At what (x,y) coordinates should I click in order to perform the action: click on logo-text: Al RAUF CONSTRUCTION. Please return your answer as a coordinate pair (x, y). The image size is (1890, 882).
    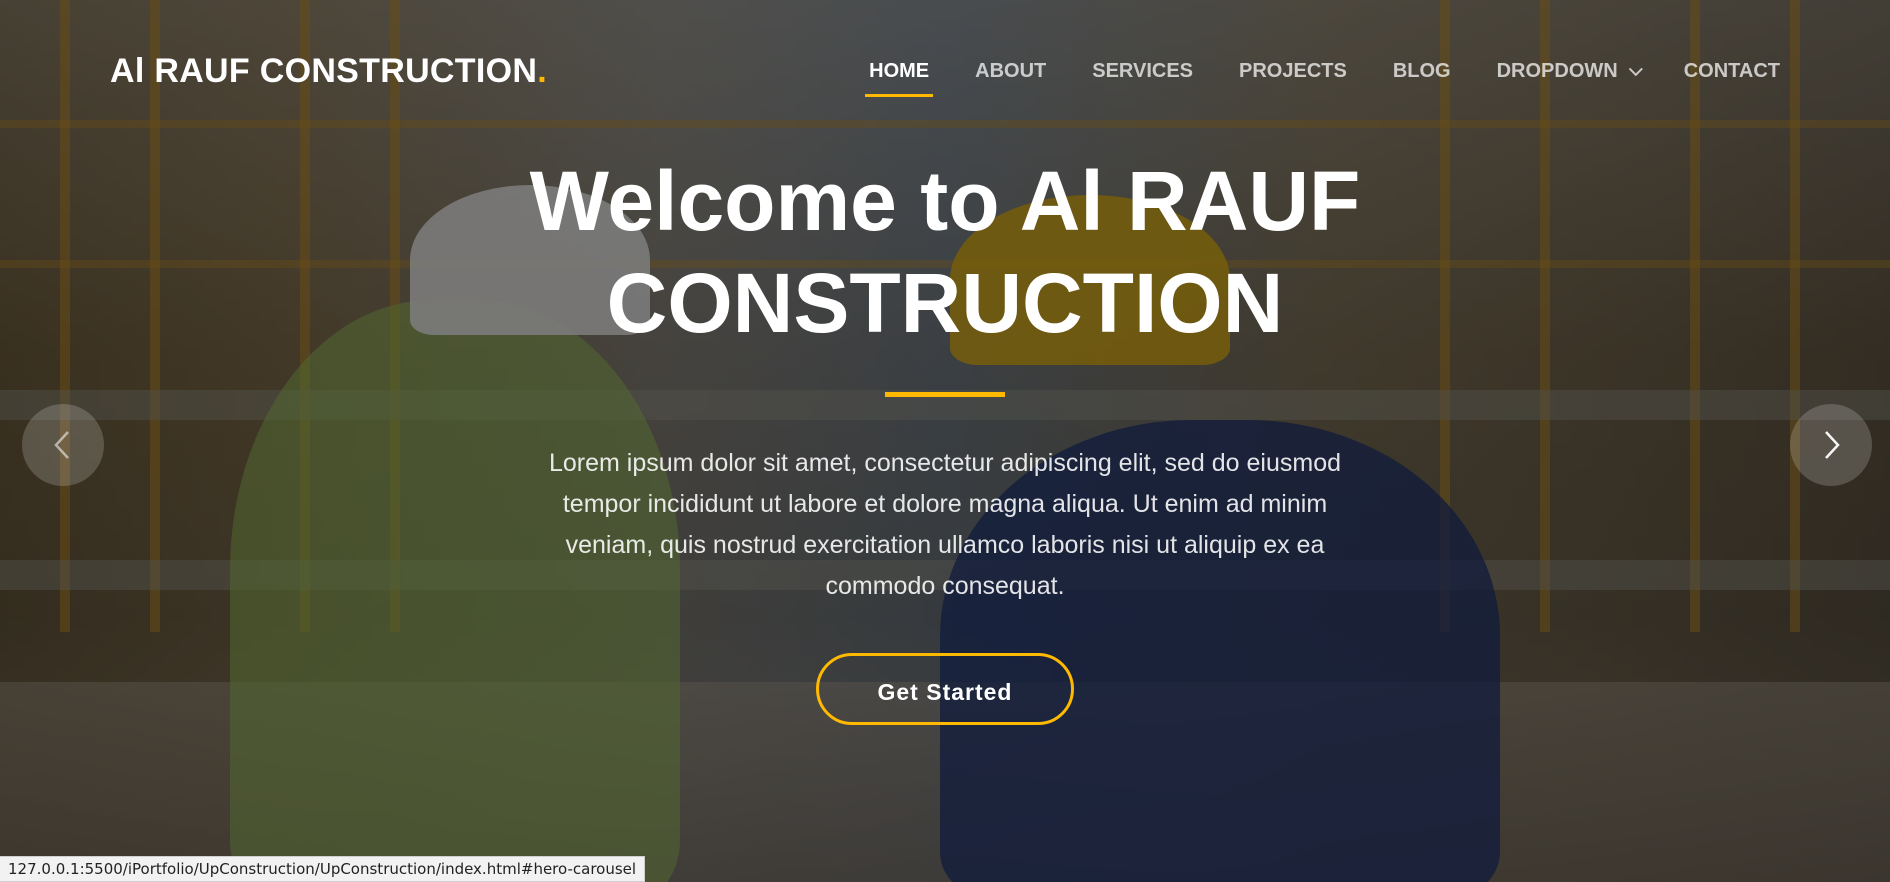
    Looking at the image, I should click on (324, 71).